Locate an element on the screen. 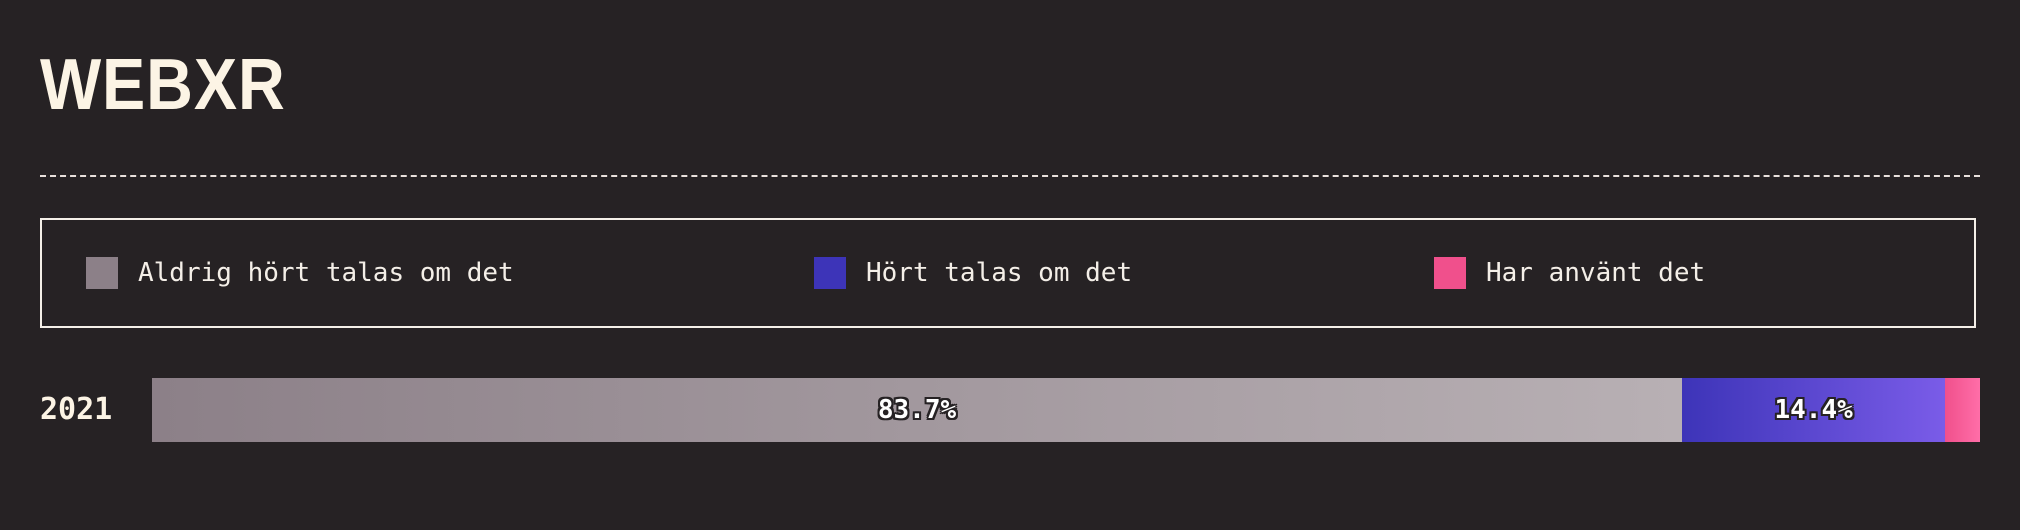 The height and width of the screenshot is (530, 2020). chart-title: WEBXR is located at coordinates (163, 85).